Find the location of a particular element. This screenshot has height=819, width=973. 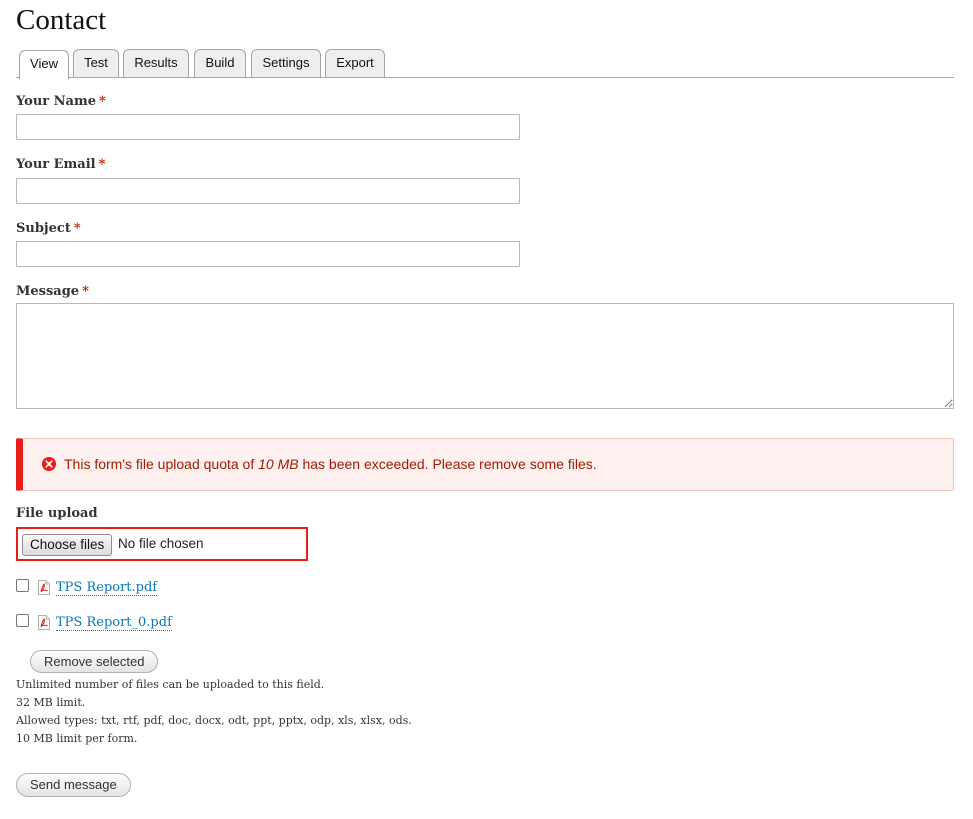

choose-files-button: Choose files is located at coordinates (67, 545).